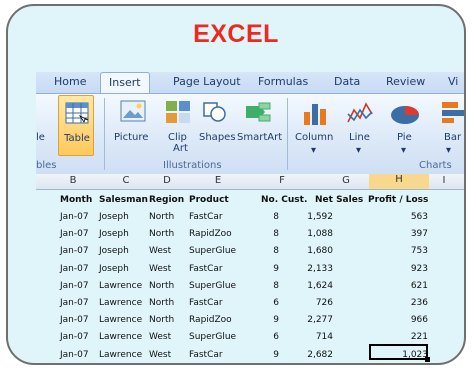 The width and height of the screenshot is (472, 369). What do you see at coordinates (399, 181) in the screenshot?
I see `column-header-h: H` at bounding box center [399, 181].